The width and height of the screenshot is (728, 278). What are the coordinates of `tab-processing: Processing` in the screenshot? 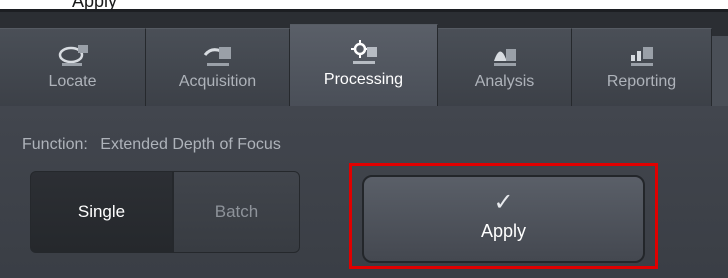 It's located at (364, 71).